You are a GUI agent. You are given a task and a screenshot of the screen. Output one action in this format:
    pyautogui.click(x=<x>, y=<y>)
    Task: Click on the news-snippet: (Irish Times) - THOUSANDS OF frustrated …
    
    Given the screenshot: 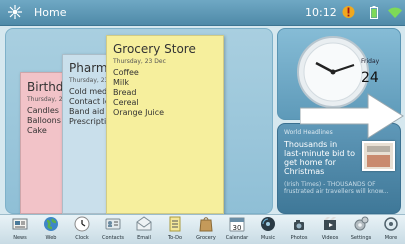 What is the action you would take?
    pyautogui.click(x=336, y=188)
    